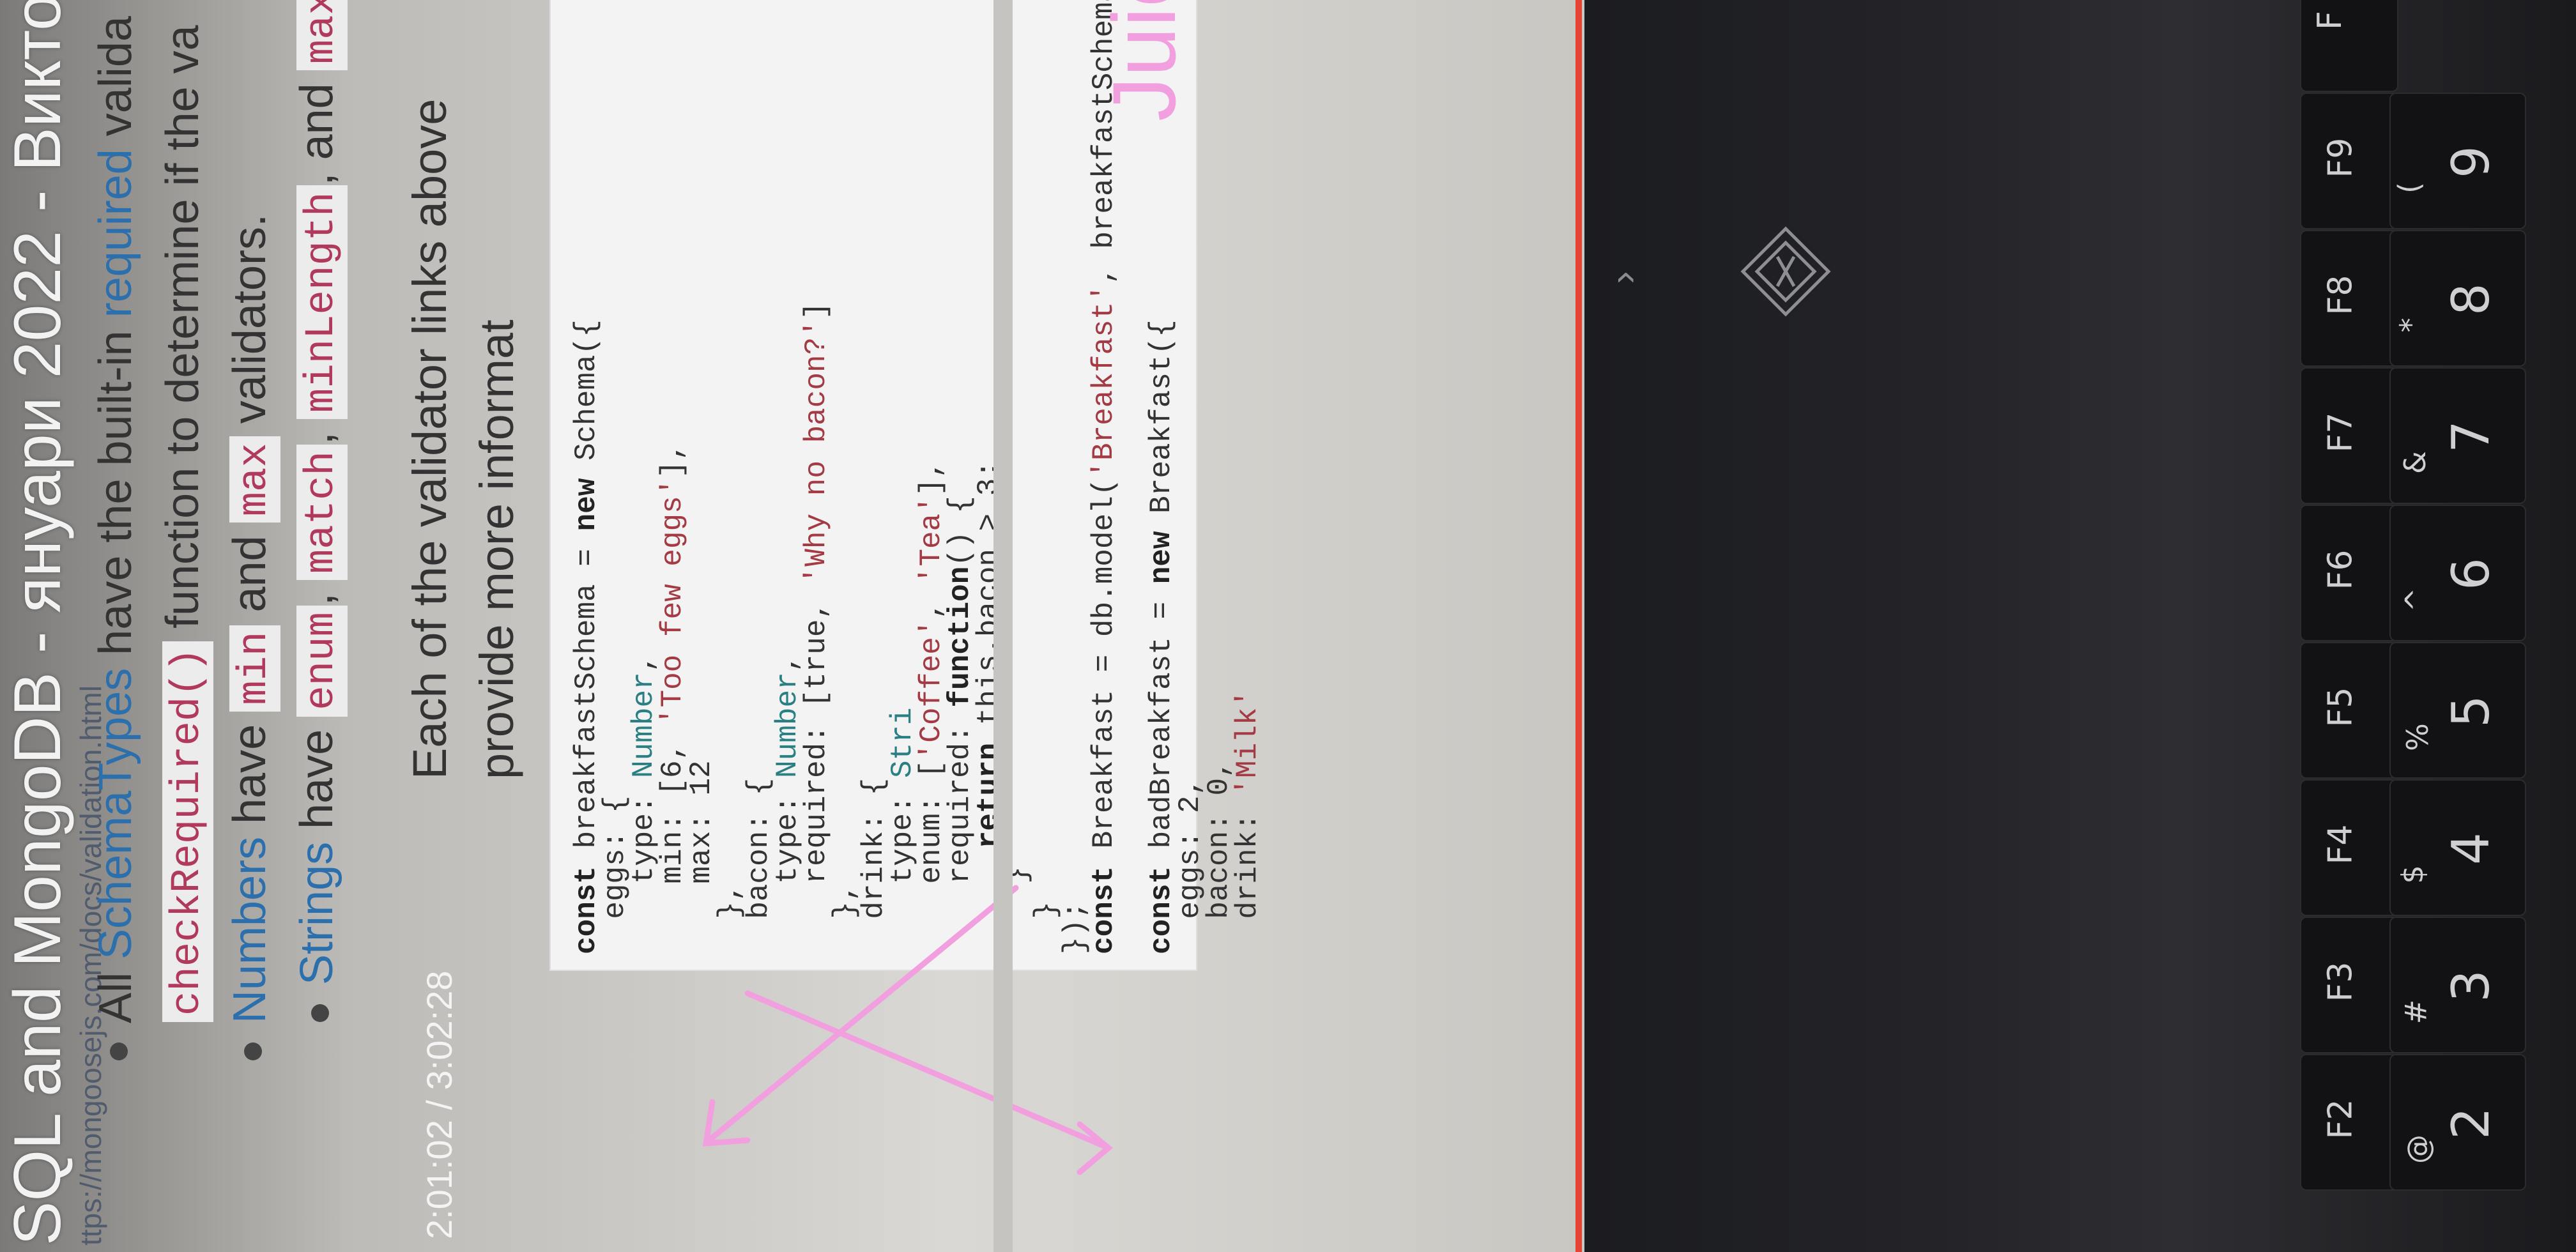  What do you see at coordinates (2418, 1149) in the screenshot?
I see `key-shift-label: @` at bounding box center [2418, 1149].